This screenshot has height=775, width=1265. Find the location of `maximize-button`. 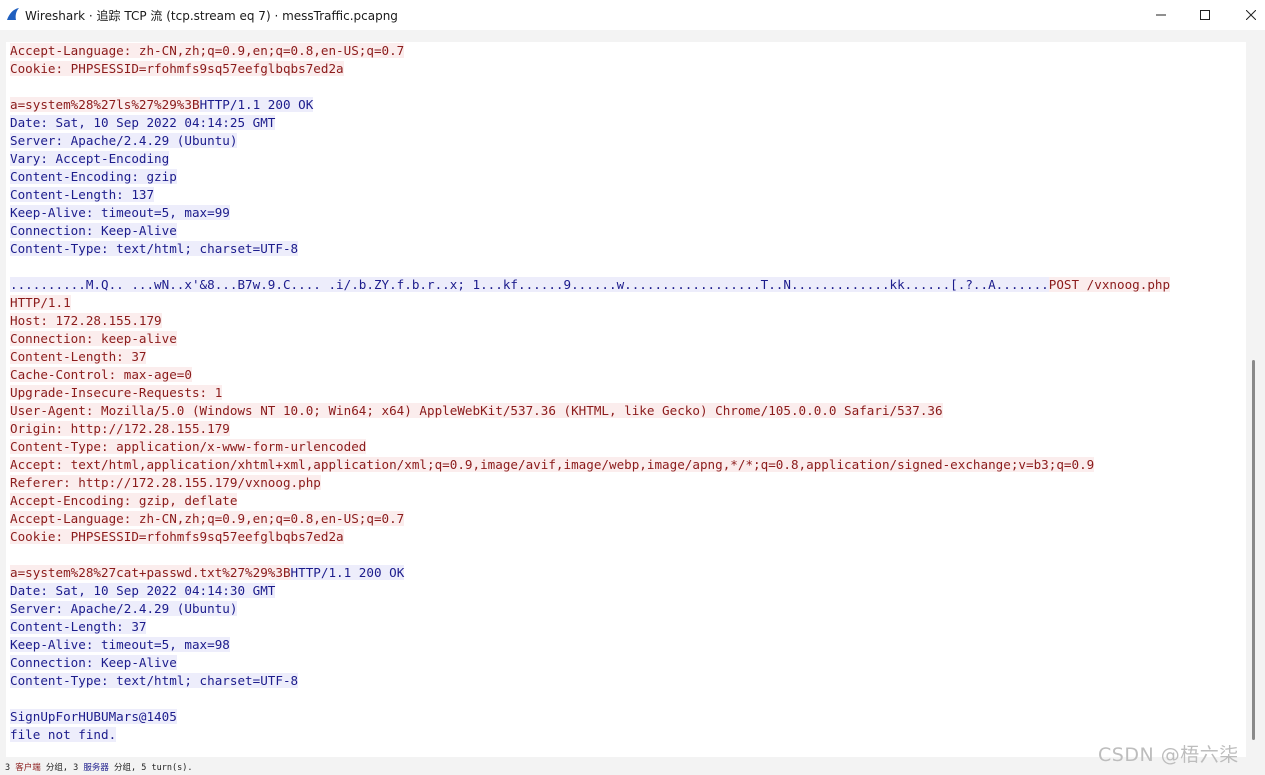

maximize-button is located at coordinates (1205, 15).